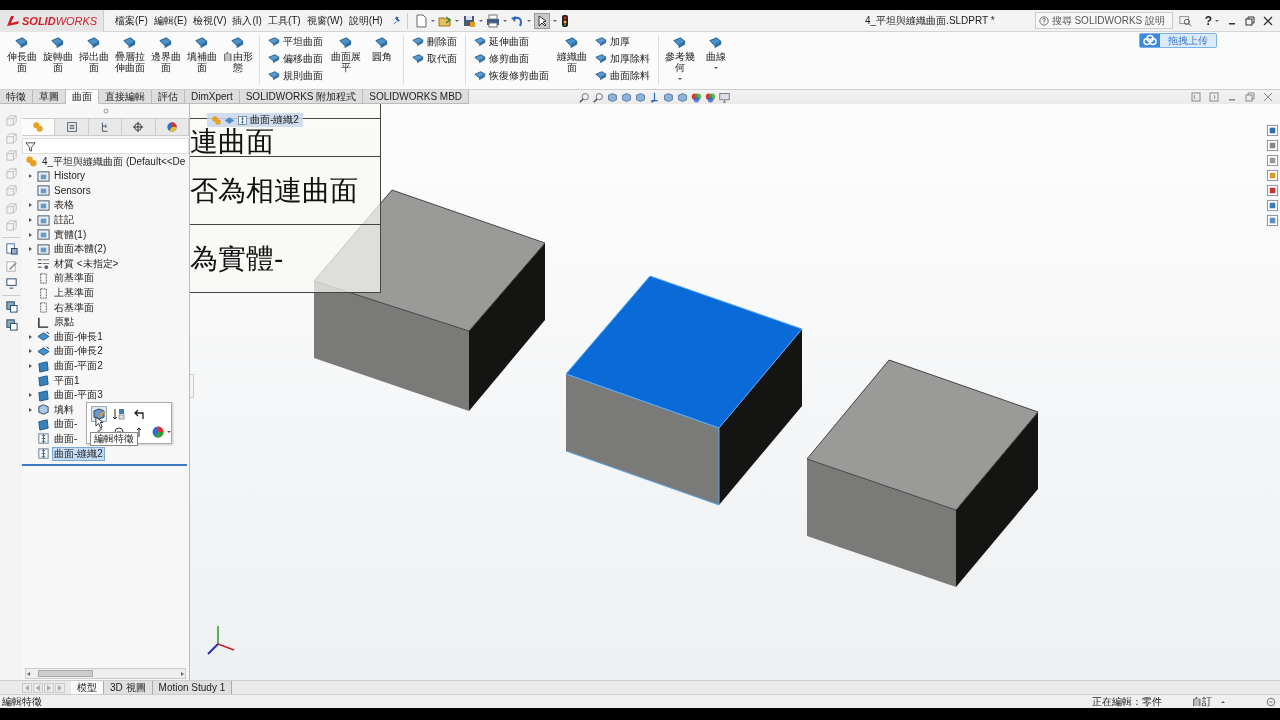  Describe the element at coordinates (274, 190) in the screenshot. I see `slide-text: 否為相連曲面` at that location.